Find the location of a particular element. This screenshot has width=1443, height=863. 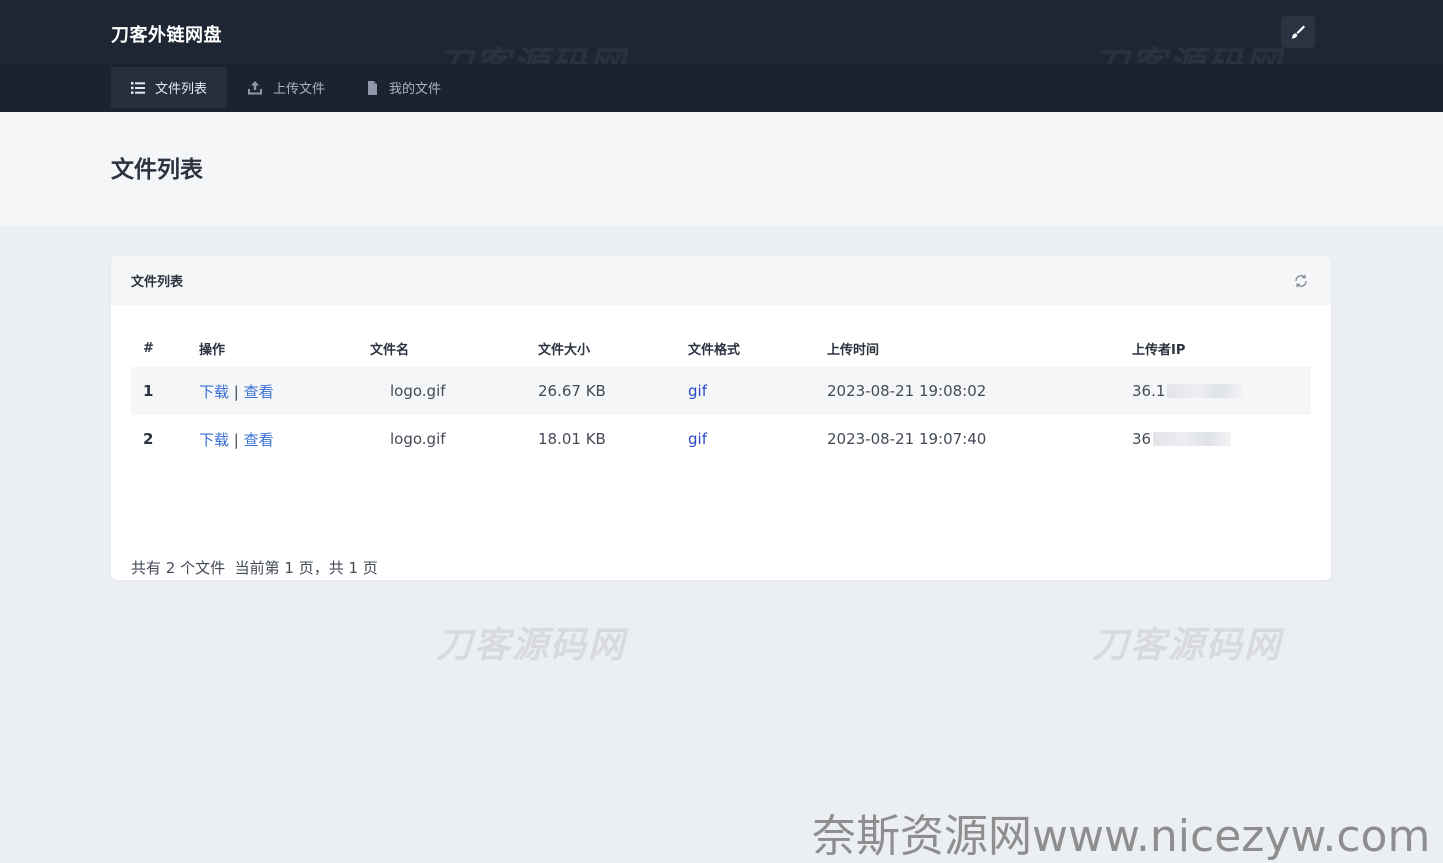

row-size: 18.01 KB is located at coordinates (572, 439).